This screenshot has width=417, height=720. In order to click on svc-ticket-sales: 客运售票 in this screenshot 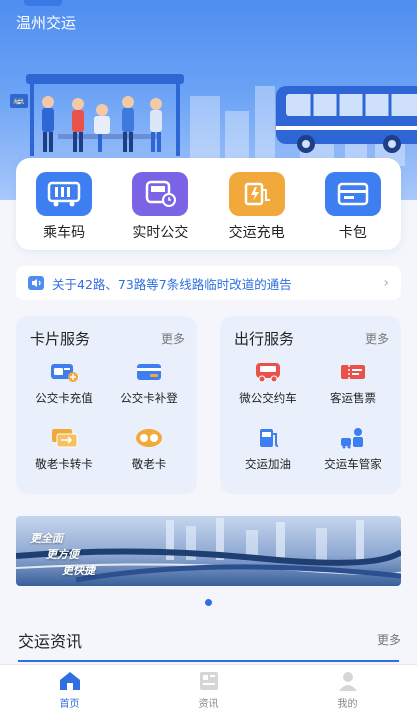, I will do `click(353, 383)`.